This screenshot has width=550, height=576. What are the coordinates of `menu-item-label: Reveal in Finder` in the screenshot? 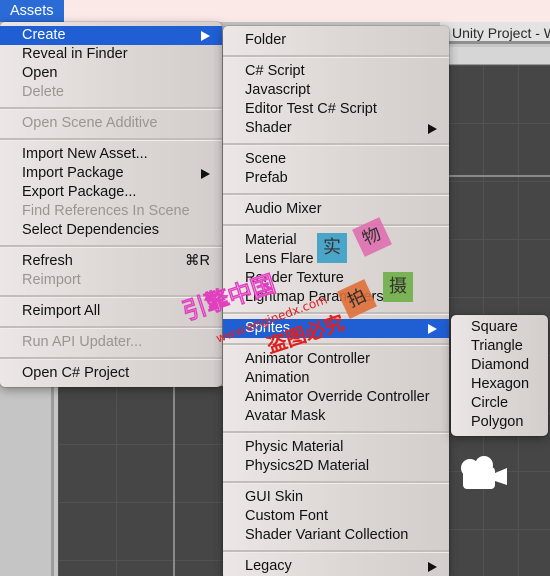 It's located at (75, 54).